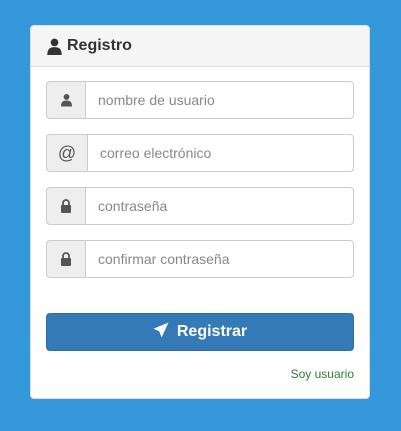 This screenshot has height=431, width=401. I want to click on register-button: Registrar, so click(200, 332).